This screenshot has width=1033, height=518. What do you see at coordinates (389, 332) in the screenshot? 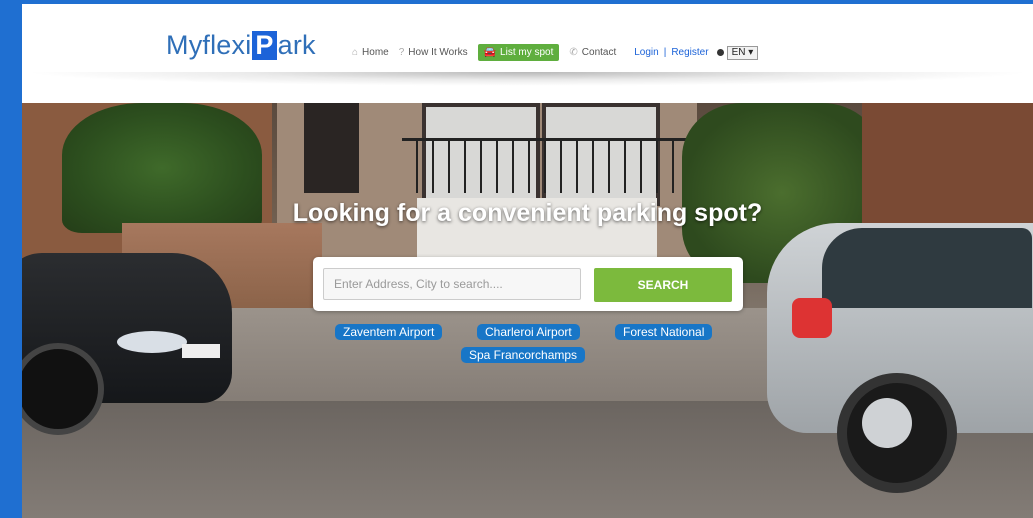
I see `quick-link-zaventem-airport: Zaventem Airport` at bounding box center [389, 332].